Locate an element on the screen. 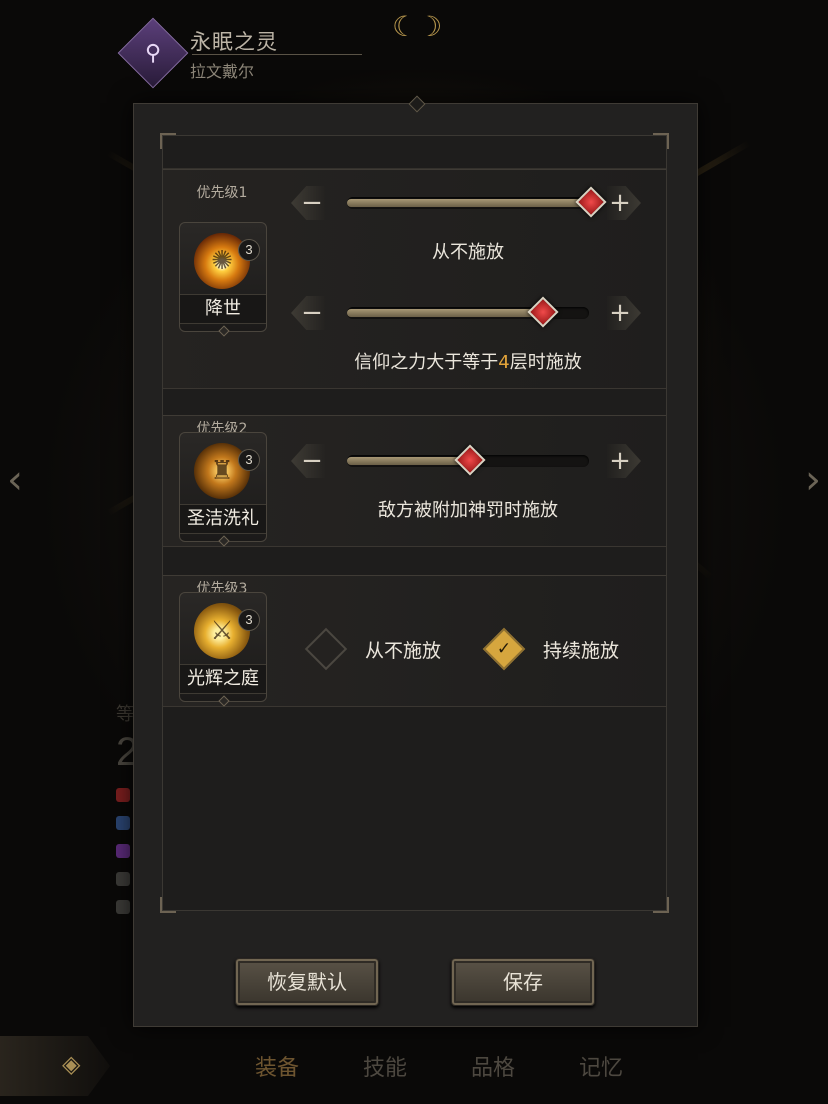  caption-text: 层时施放 is located at coordinates (545, 362).